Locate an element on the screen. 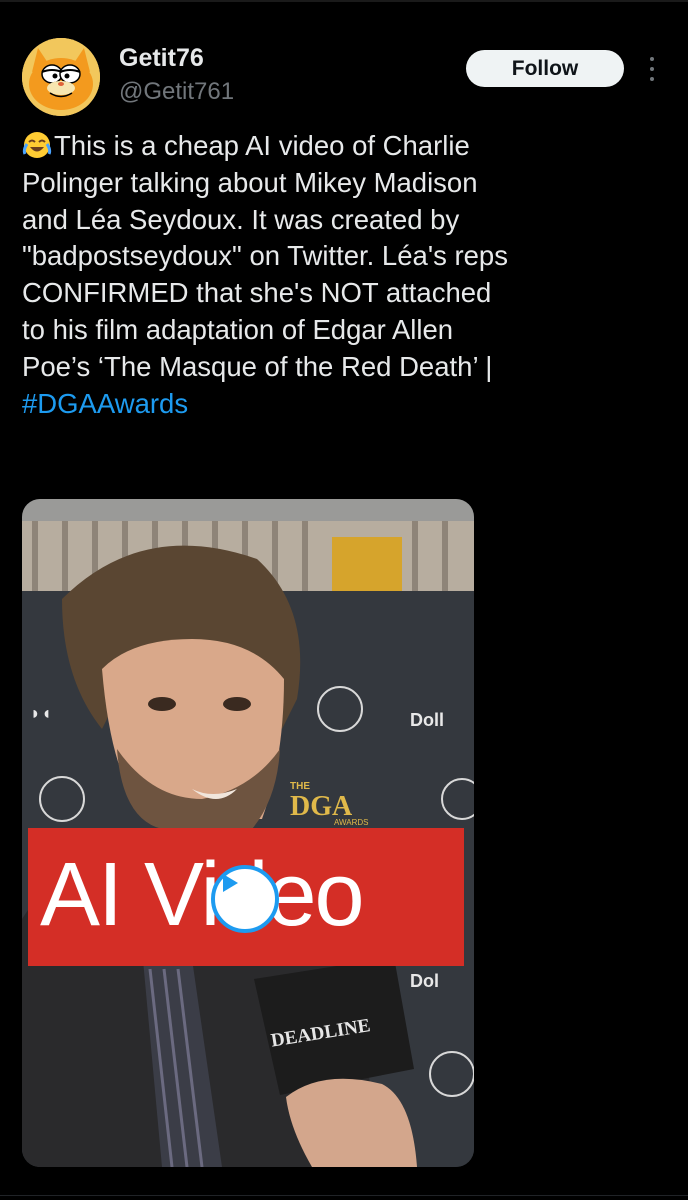 This screenshot has width=688, height=1200. post-header: Getit76 @Getit761 Follow is located at coordinates (347, 78).